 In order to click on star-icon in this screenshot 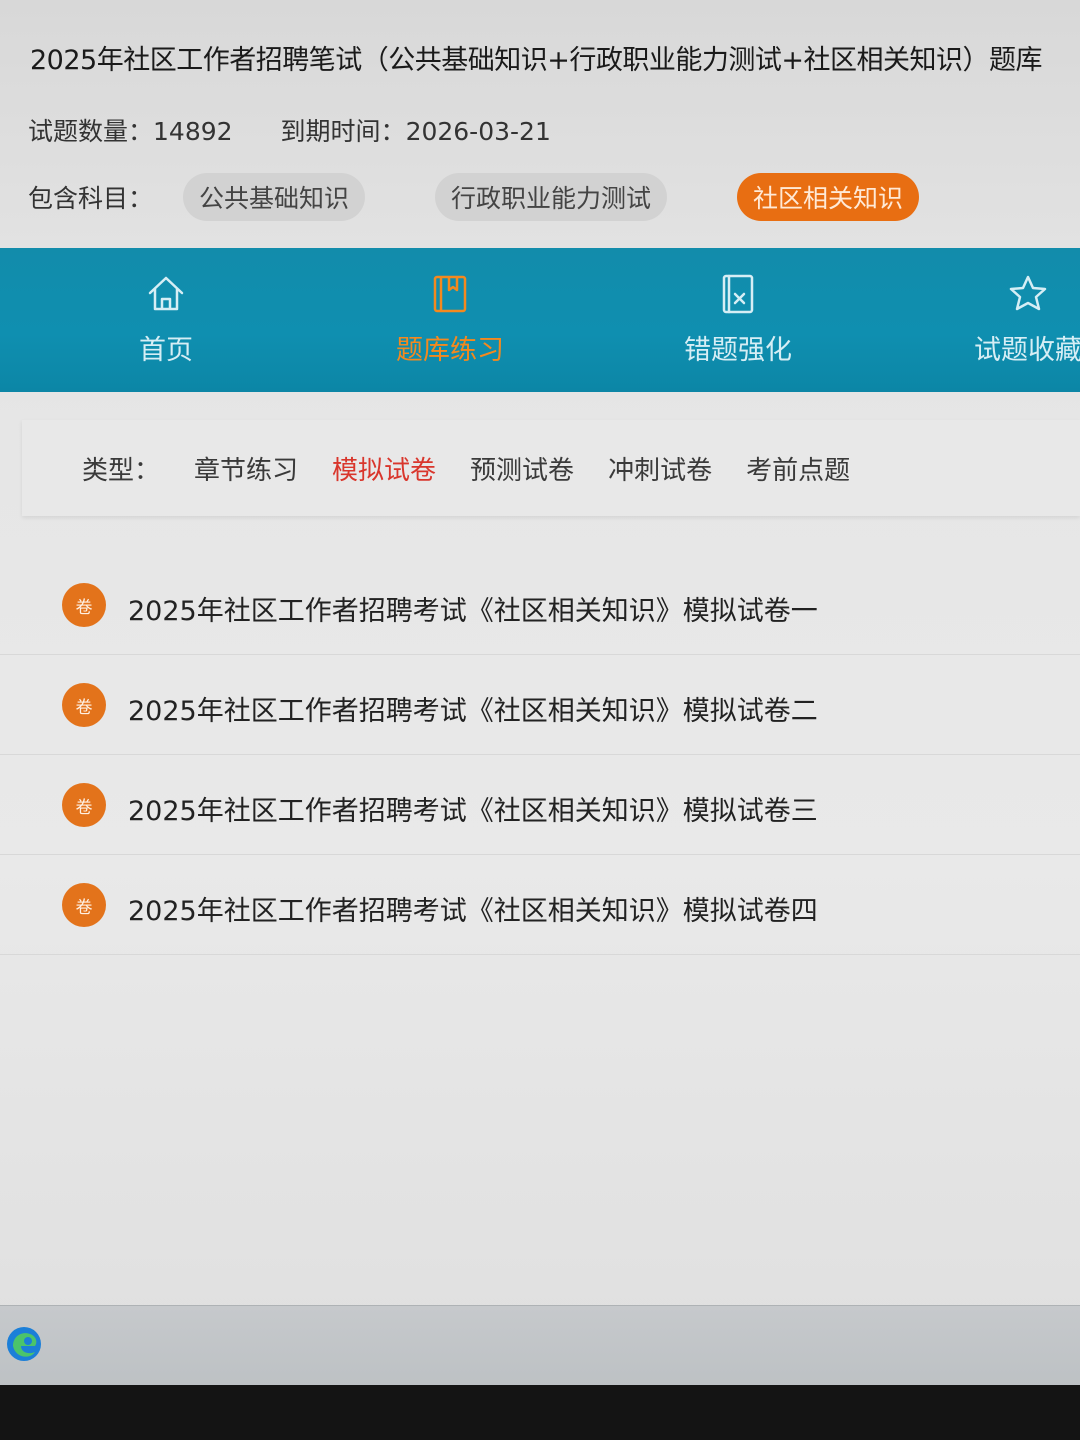, I will do `click(1028, 293)`.